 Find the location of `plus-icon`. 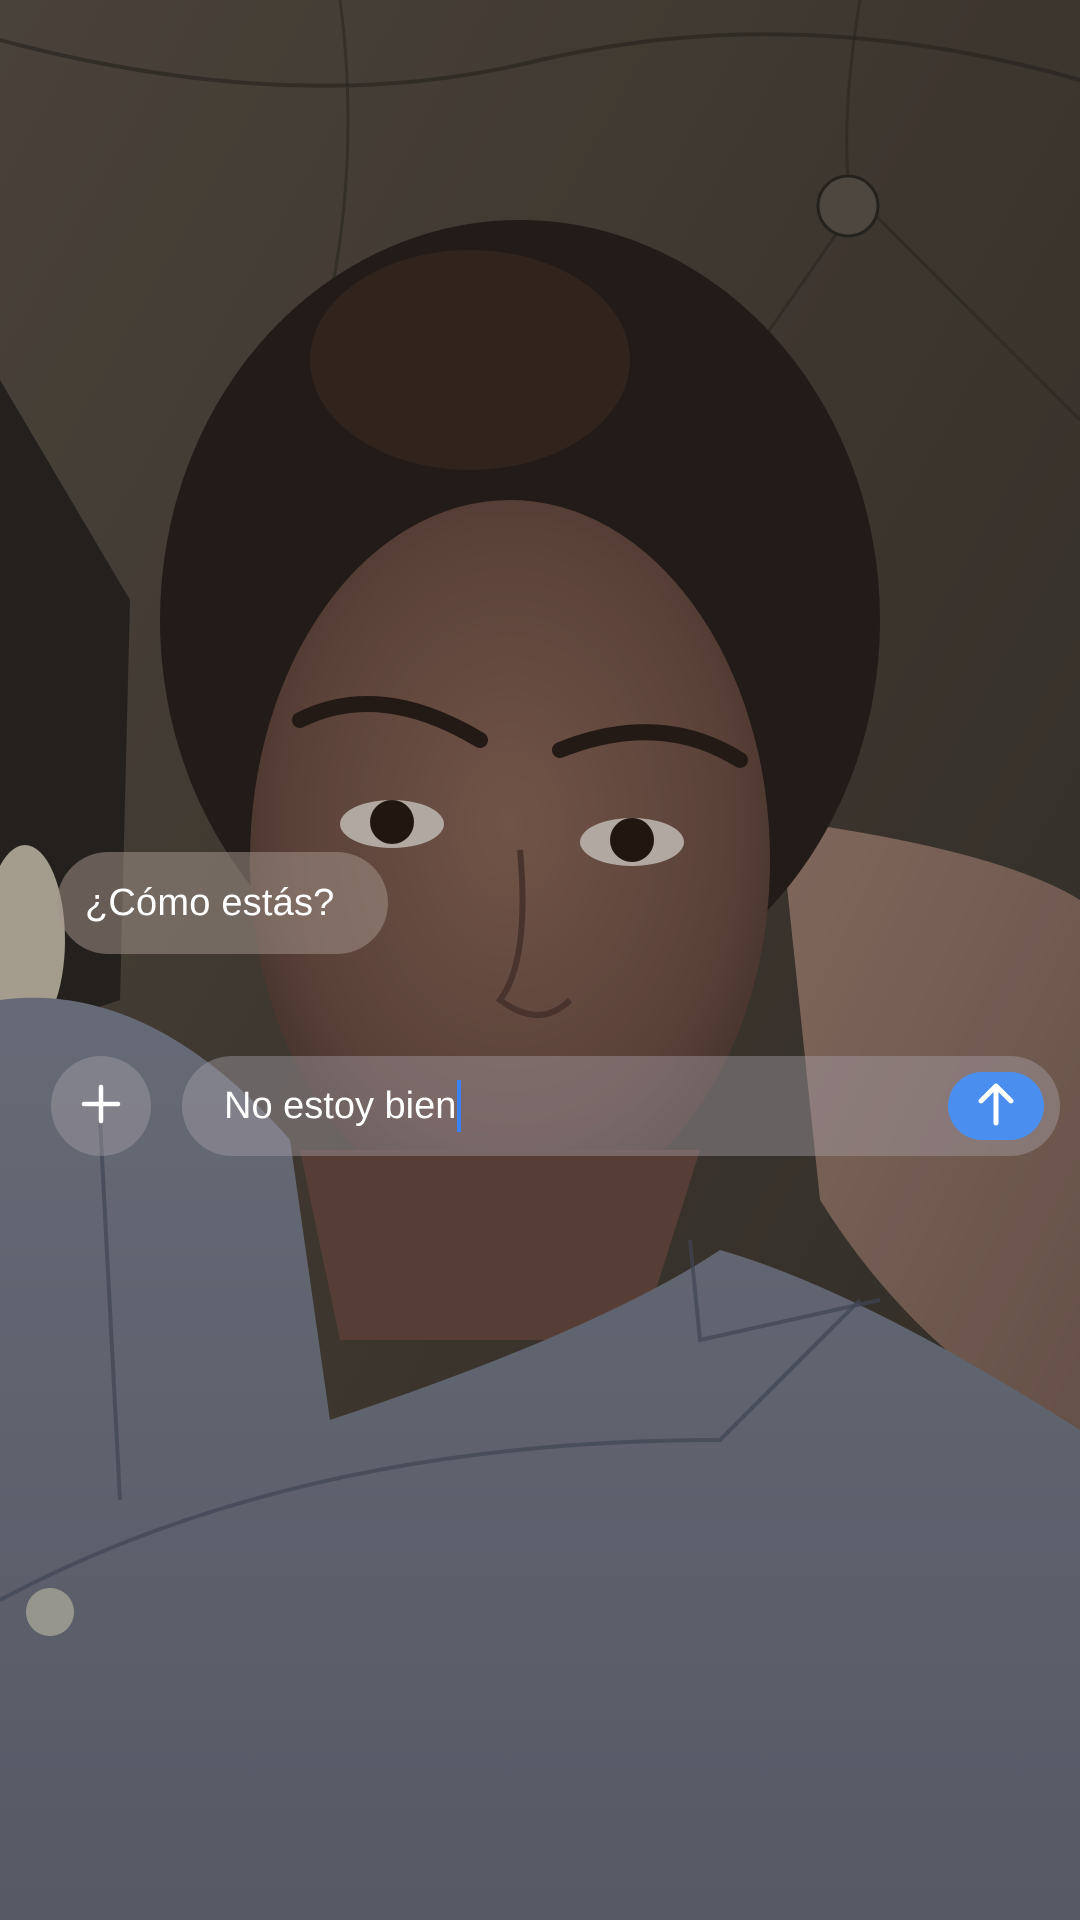

plus-icon is located at coordinates (101, 1106).